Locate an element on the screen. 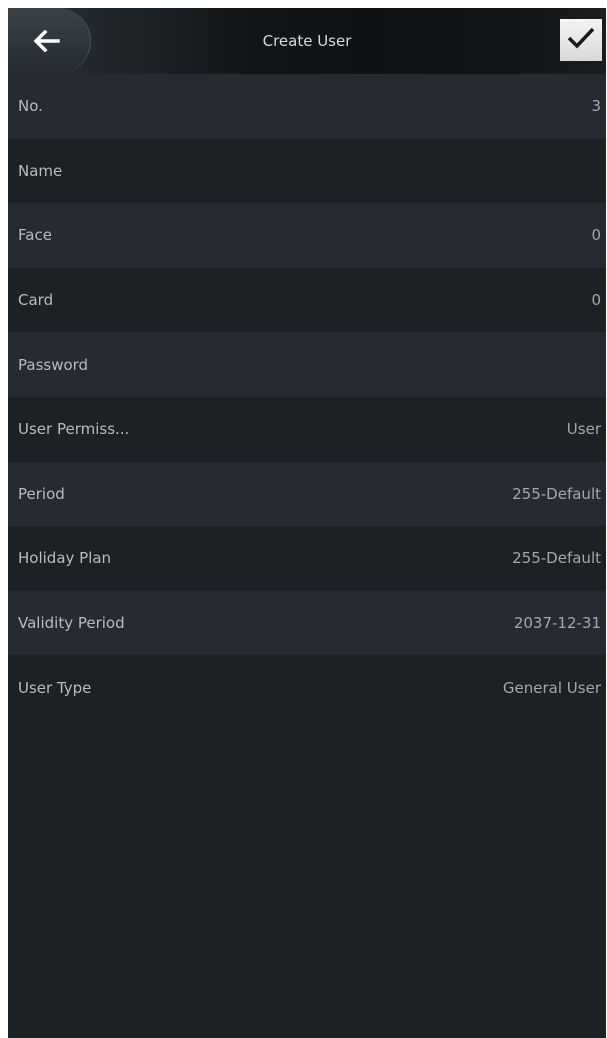 This screenshot has height=1038, width=607. field-value: 3 is located at coordinates (596, 106).